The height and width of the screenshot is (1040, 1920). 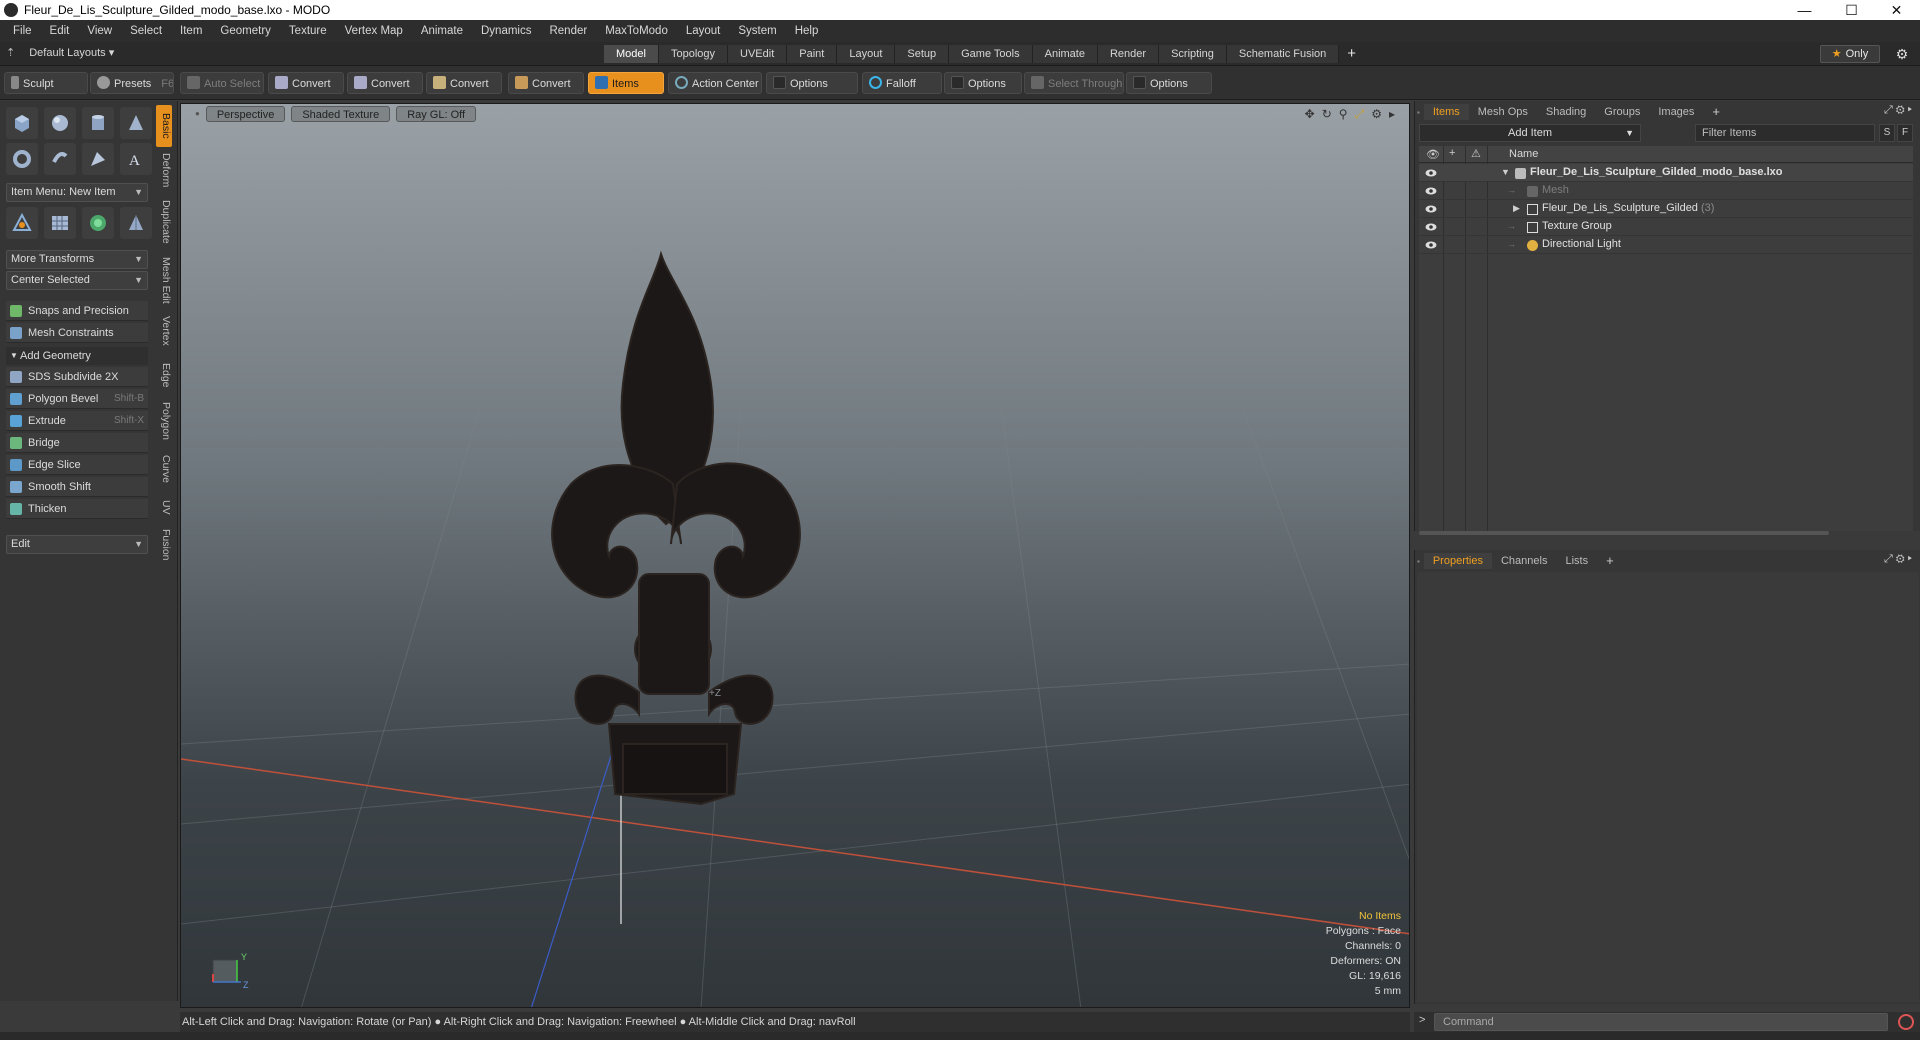 What do you see at coordinates (758, 54) in the screenshot?
I see `tab-uvedit: UVEdit` at bounding box center [758, 54].